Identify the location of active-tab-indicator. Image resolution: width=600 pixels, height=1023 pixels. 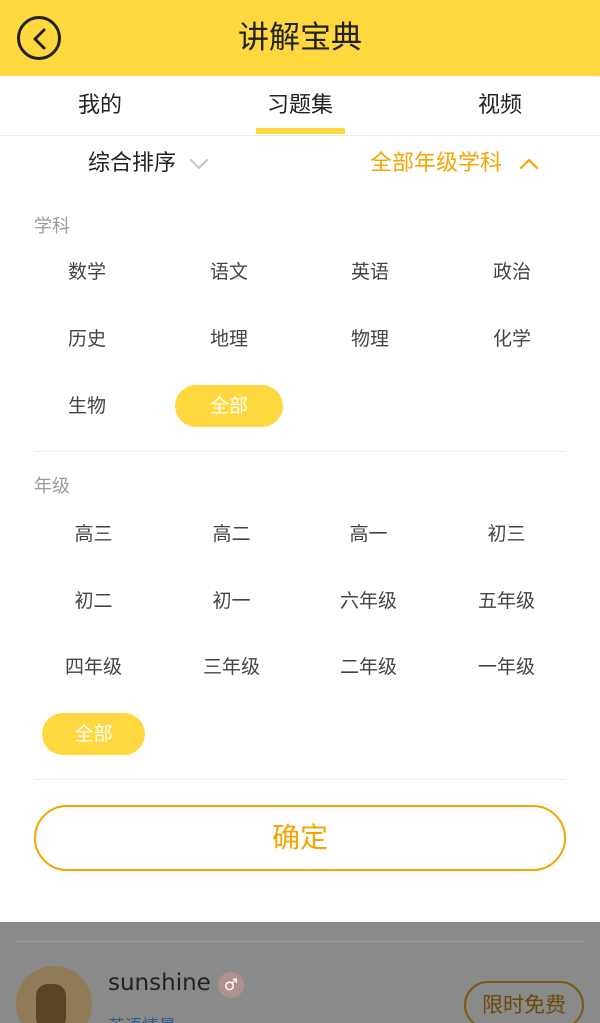
(300, 131).